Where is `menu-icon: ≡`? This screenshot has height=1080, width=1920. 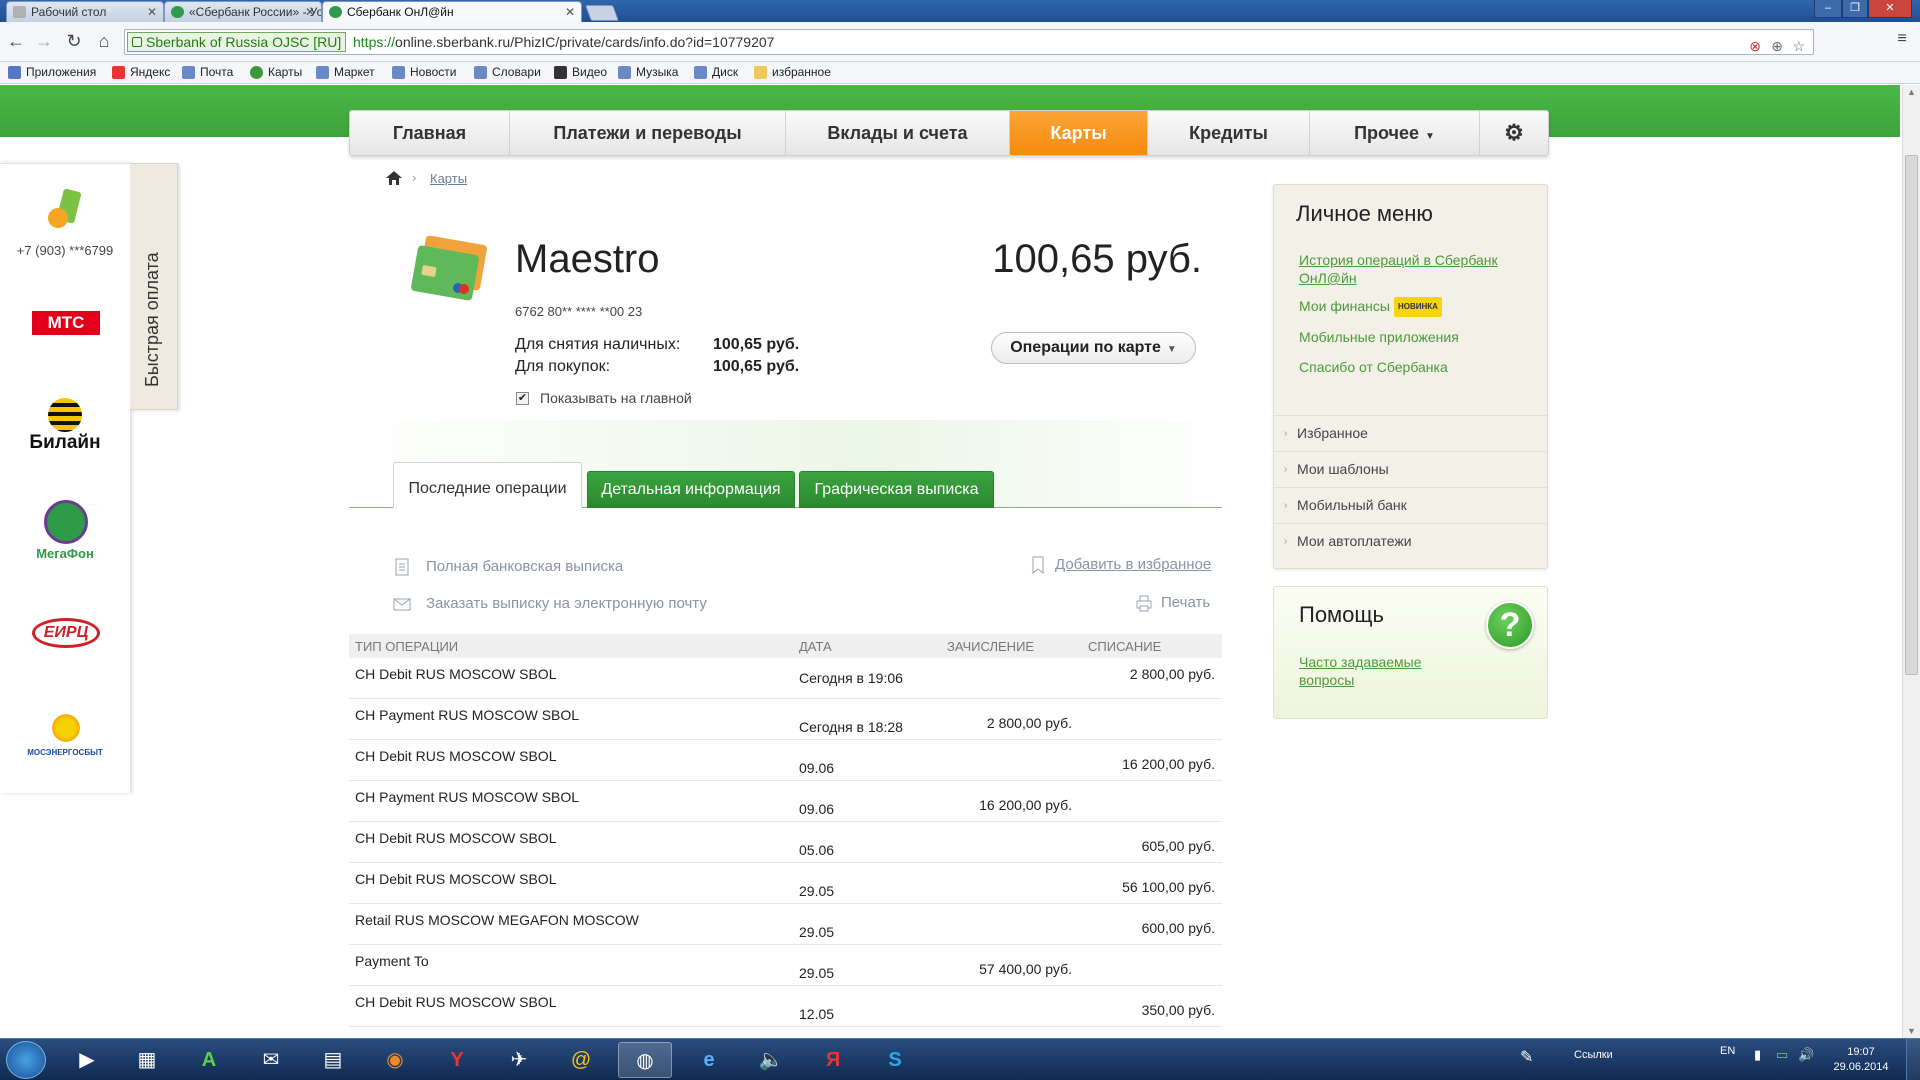
menu-icon: ≡ is located at coordinates (1902, 39).